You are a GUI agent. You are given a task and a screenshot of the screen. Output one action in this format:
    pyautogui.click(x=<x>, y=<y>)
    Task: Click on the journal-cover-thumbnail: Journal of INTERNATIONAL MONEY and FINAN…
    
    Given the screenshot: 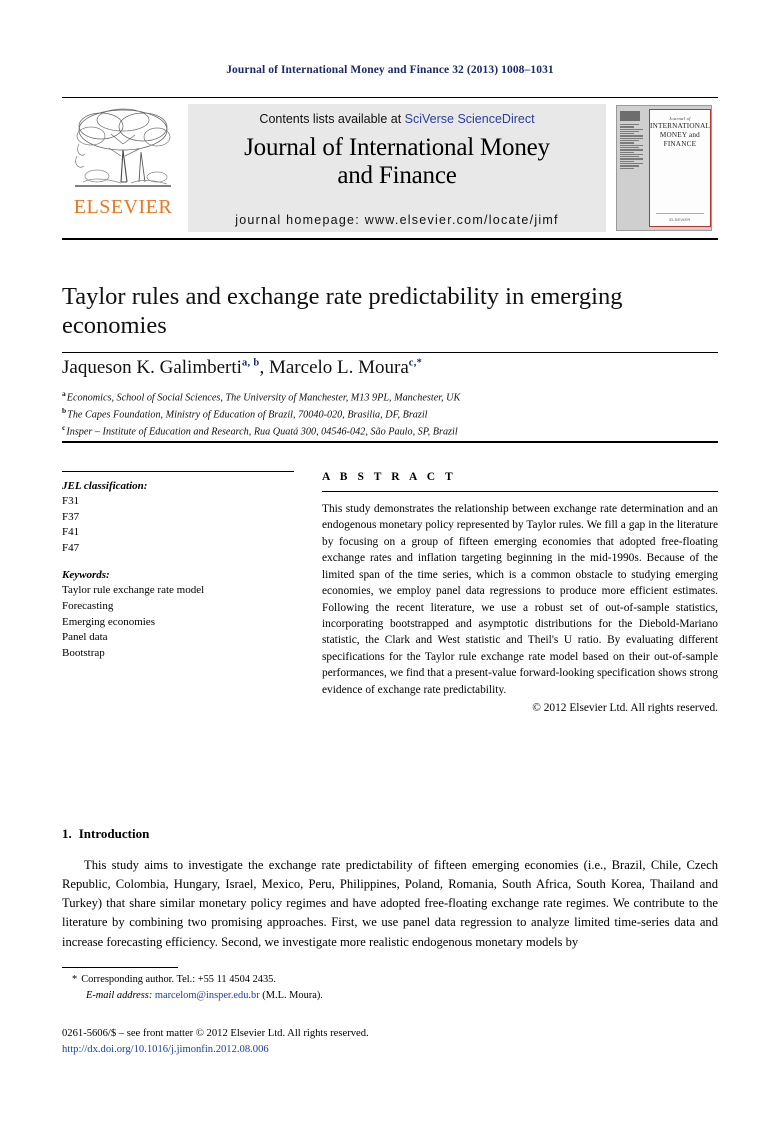 What is the action you would take?
    pyautogui.click(x=664, y=168)
    